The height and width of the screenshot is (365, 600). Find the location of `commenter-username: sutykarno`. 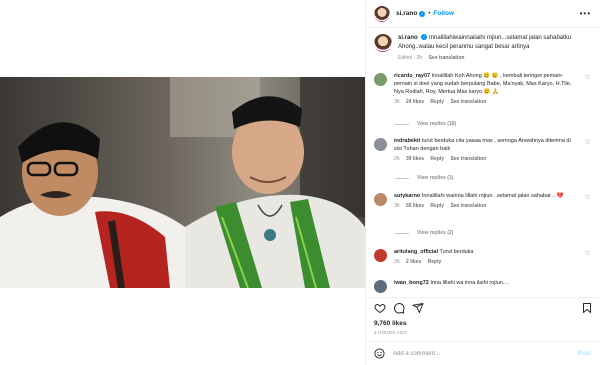

commenter-username: sutykarno is located at coordinates (407, 196).